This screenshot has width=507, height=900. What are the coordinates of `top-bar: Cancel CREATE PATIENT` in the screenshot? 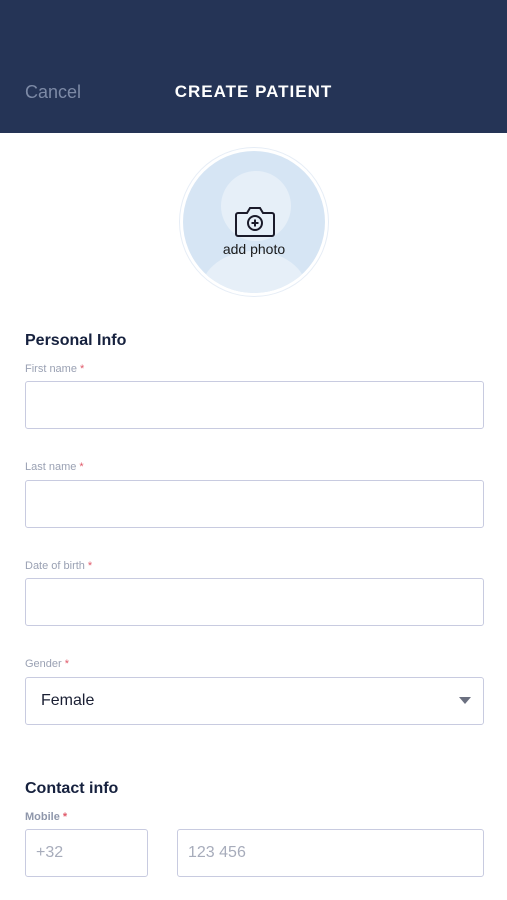 It's located at (253, 66).